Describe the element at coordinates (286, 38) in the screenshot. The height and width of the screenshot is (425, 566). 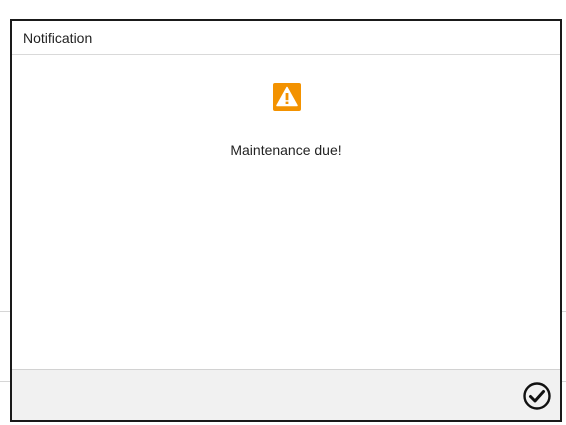
I see `dialog-header: Notification` at that location.